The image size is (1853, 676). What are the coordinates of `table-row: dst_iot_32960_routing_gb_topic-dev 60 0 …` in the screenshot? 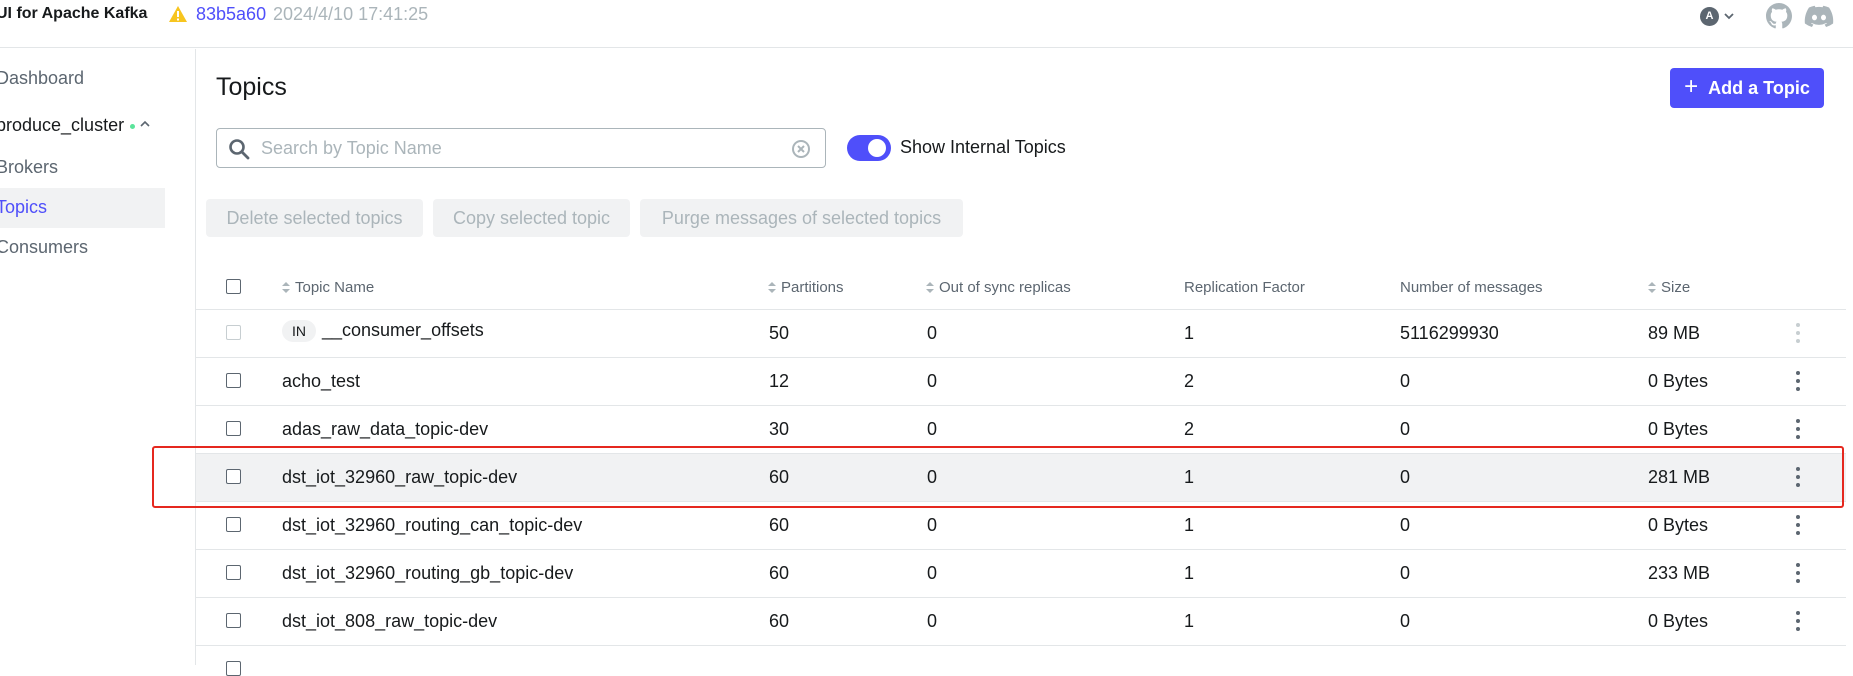 It's located at (1021, 573).